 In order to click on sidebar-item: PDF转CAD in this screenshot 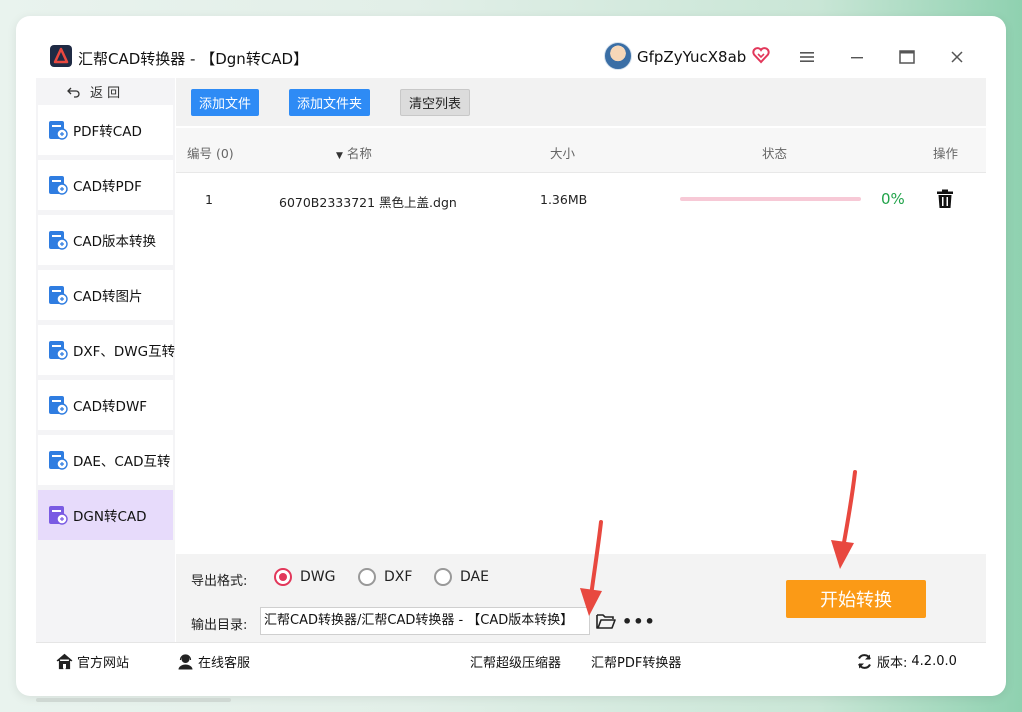, I will do `click(105, 130)`.